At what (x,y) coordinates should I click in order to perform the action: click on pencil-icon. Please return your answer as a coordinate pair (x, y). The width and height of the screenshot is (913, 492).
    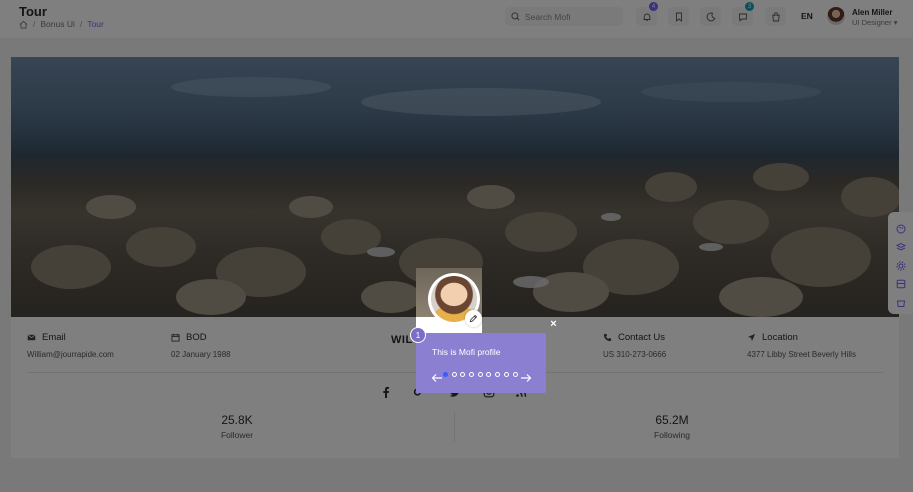
    Looking at the image, I should click on (473, 318).